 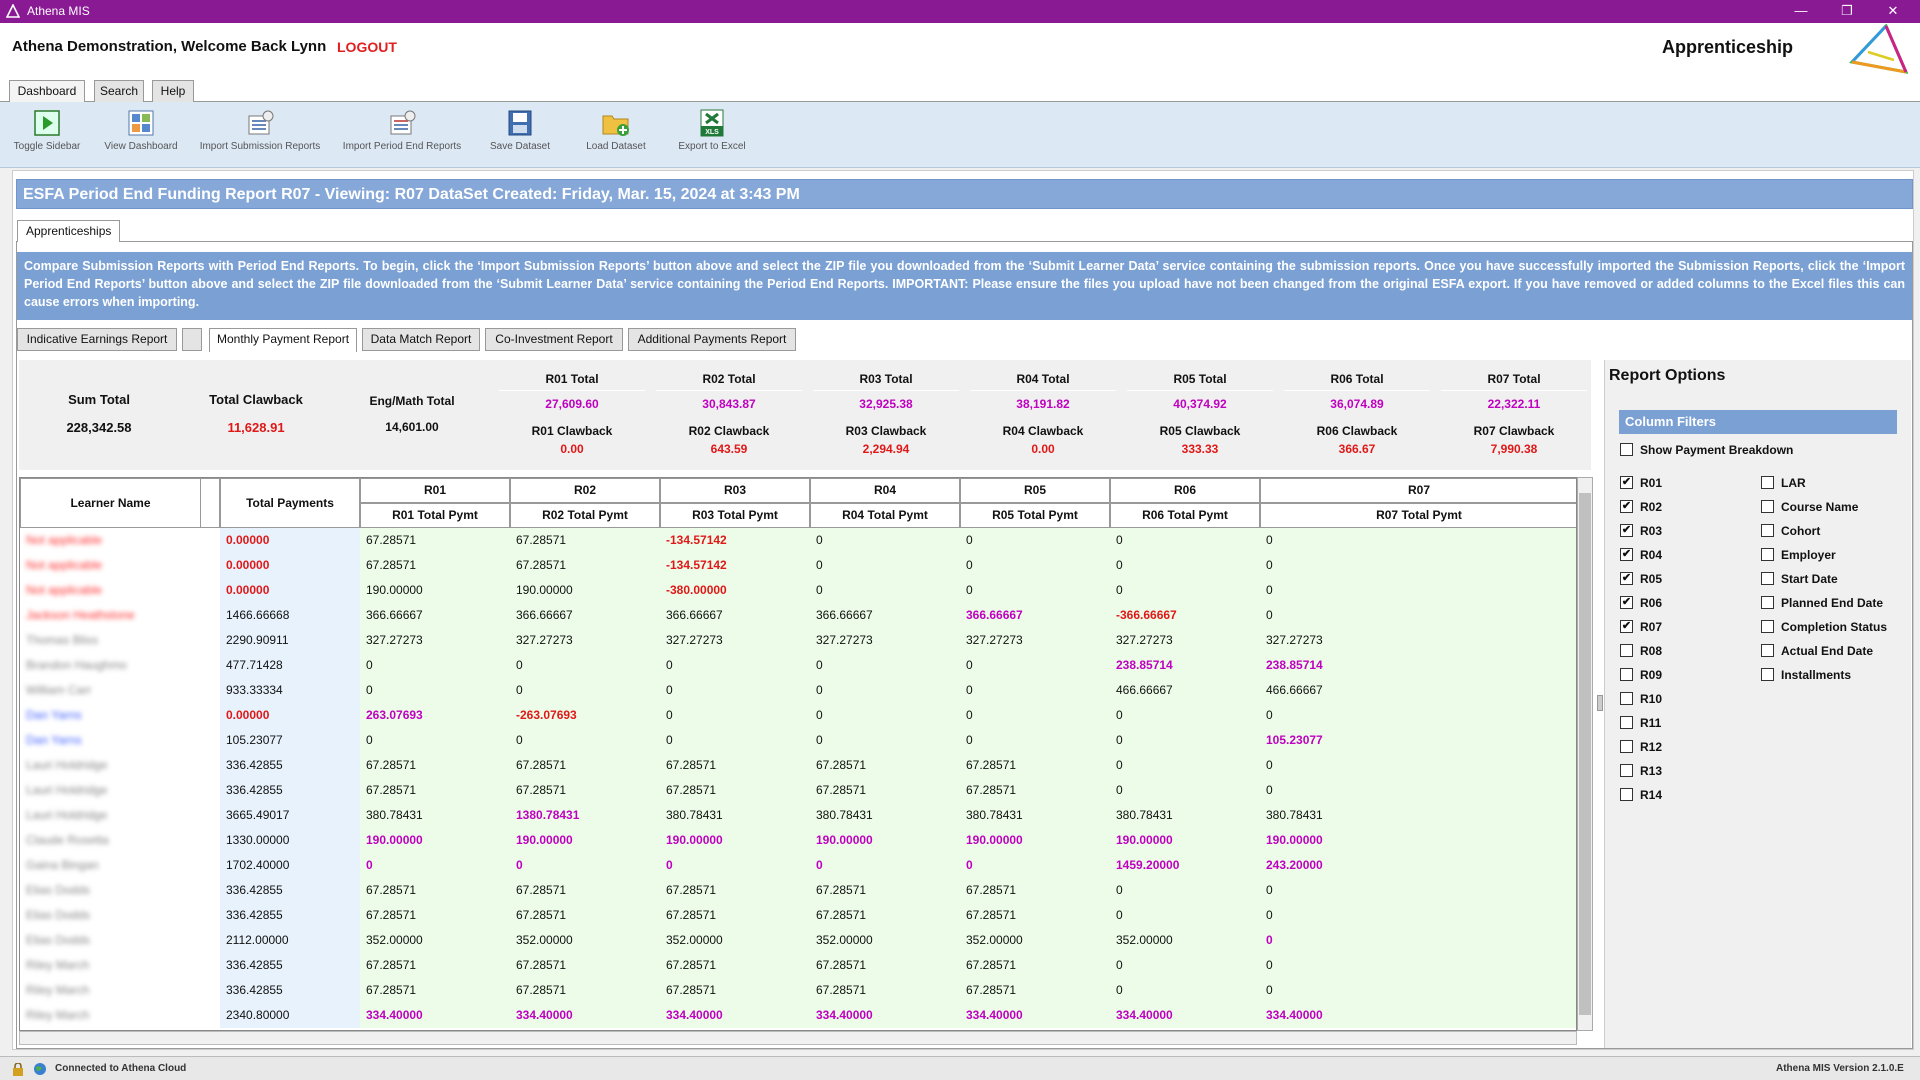 What do you see at coordinates (1641, 700) in the screenshot?
I see `filter-r10-checkbox: R10` at bounding box center [1641, 700].